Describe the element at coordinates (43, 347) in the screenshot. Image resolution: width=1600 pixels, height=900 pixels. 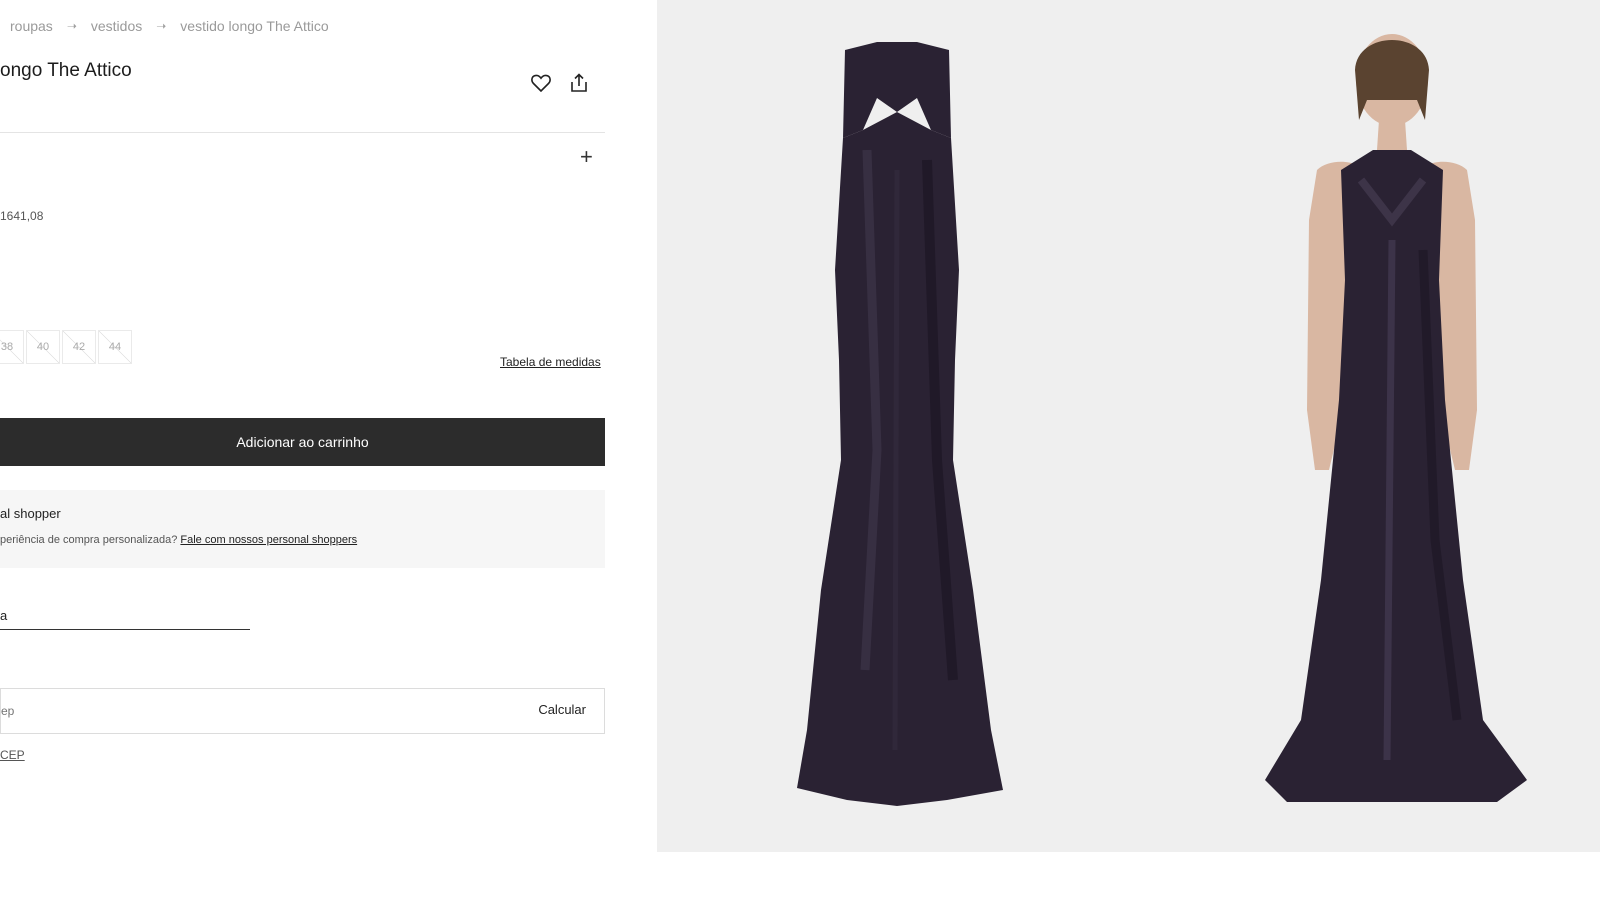
I see `size-option-40: 40` at that location.